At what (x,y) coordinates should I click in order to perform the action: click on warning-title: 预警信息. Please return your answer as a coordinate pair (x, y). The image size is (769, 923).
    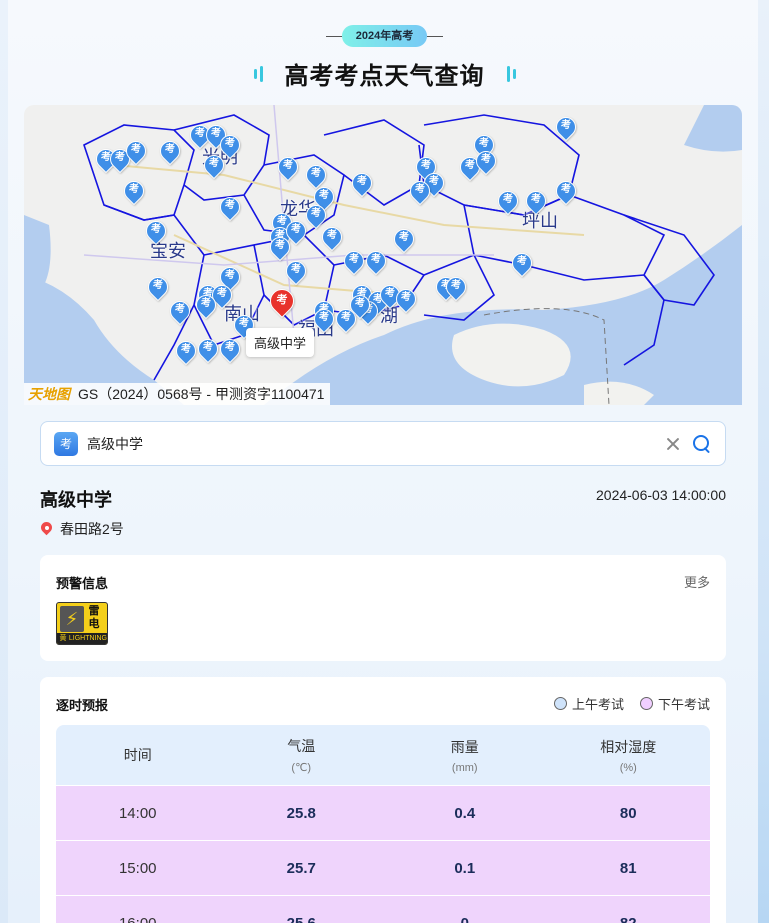
    Looking at the image, I should click on (82, 583).